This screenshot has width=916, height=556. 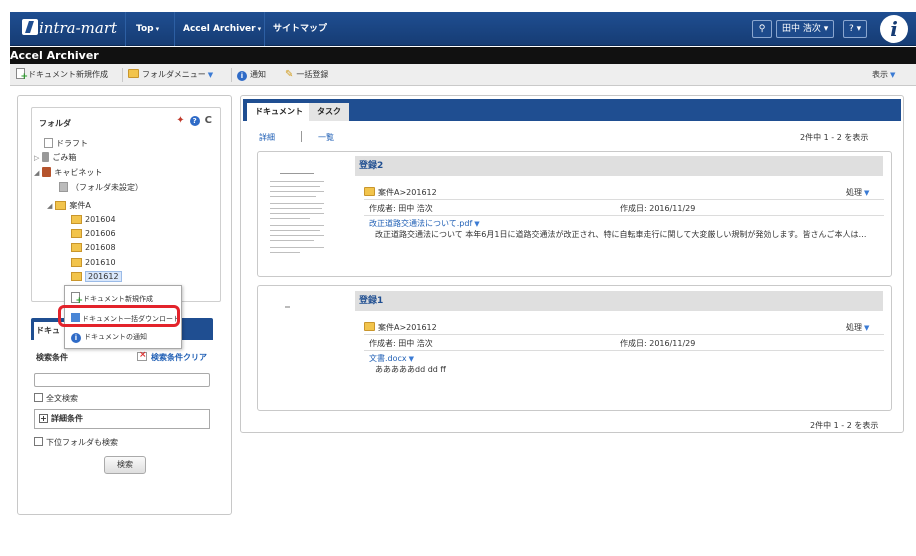 I want to click on tree-item-cabinet: ◢ キャビネット, so click(x=68, y=173).